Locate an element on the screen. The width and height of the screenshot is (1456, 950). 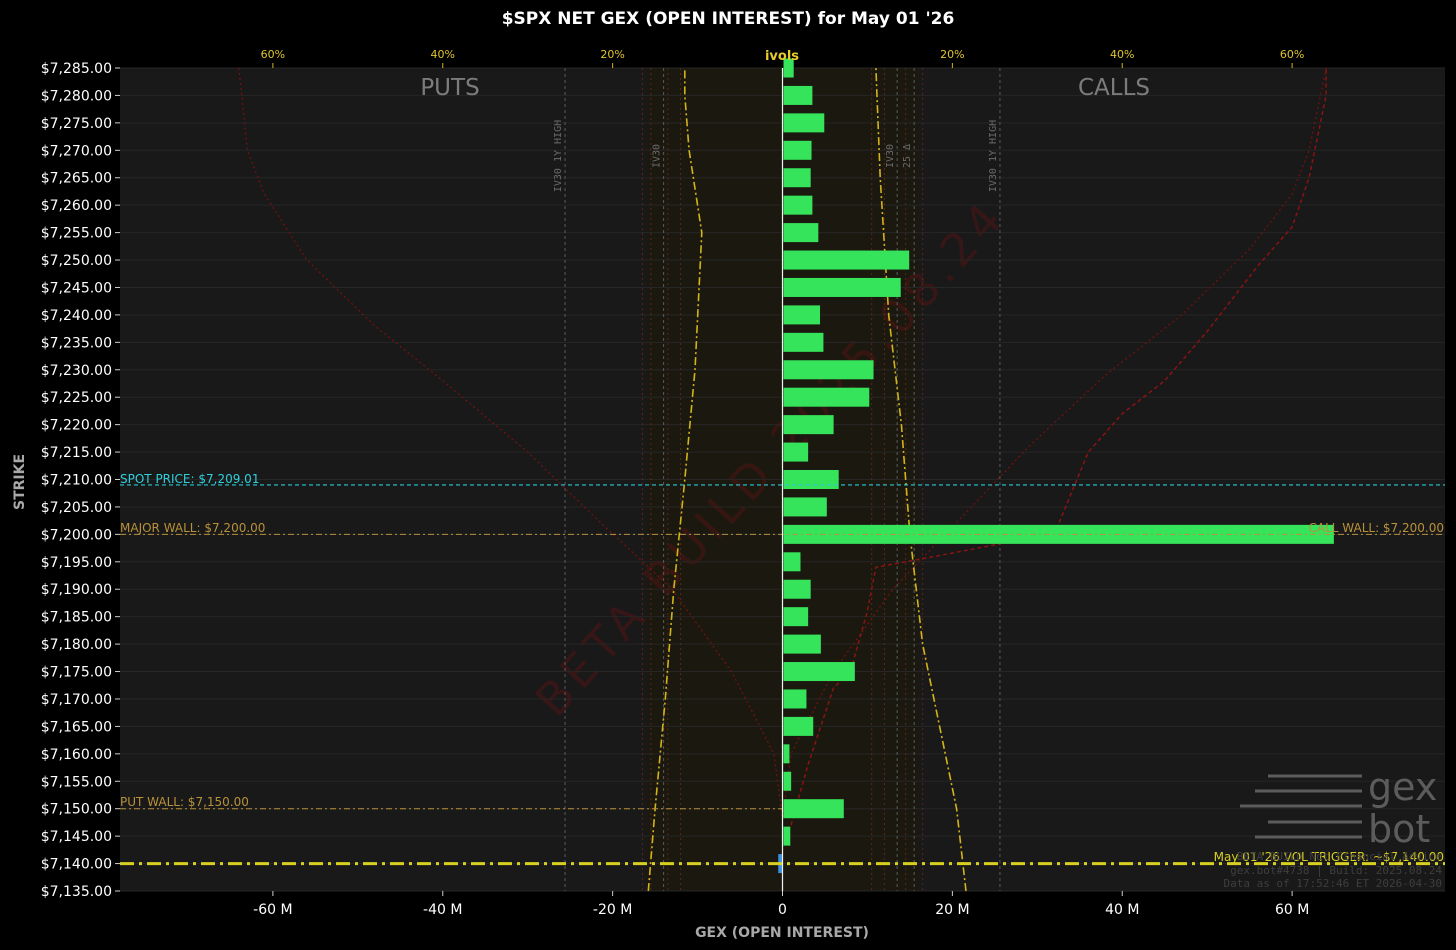
y-tick-label: $7,260.00 is located at coordinates (76, 206).